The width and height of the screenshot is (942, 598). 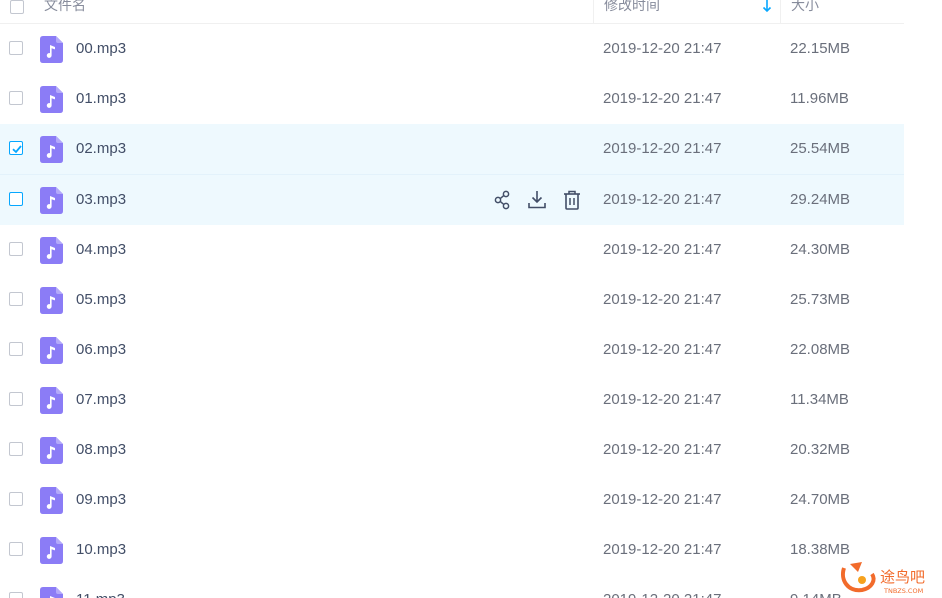 I want to click on file-row: 09.mp3 2019-12-20 21:47 24.70MB, so click(x=452, y=500).